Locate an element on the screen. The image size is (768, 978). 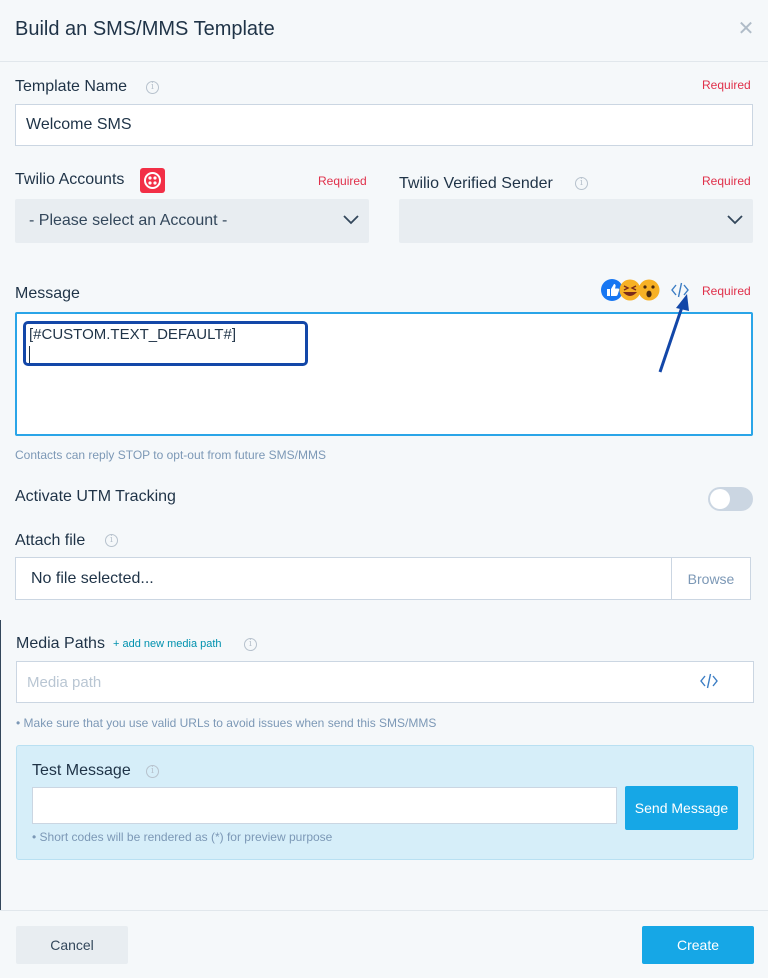
template-name-required: Required is located at coordinates (726, 85).